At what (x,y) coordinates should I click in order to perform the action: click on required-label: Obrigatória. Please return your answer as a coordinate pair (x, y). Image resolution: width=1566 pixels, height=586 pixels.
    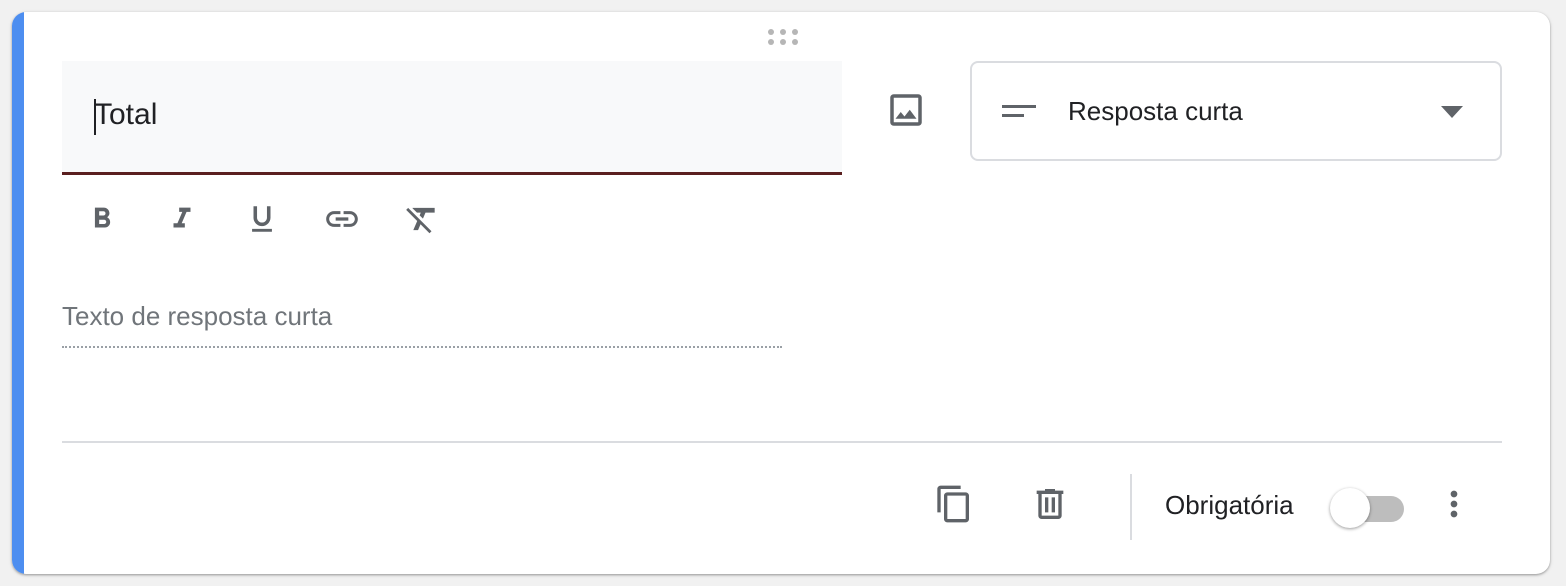
    Looking at the image, I should click on (1229, 505).